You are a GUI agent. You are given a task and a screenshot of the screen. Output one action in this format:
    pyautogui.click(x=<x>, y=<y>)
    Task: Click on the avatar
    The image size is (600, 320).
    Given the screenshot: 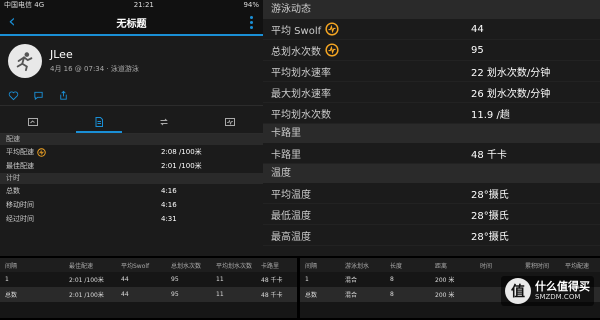 What is the action you would take?
    pyautogui.click(x=25, y=61)
    